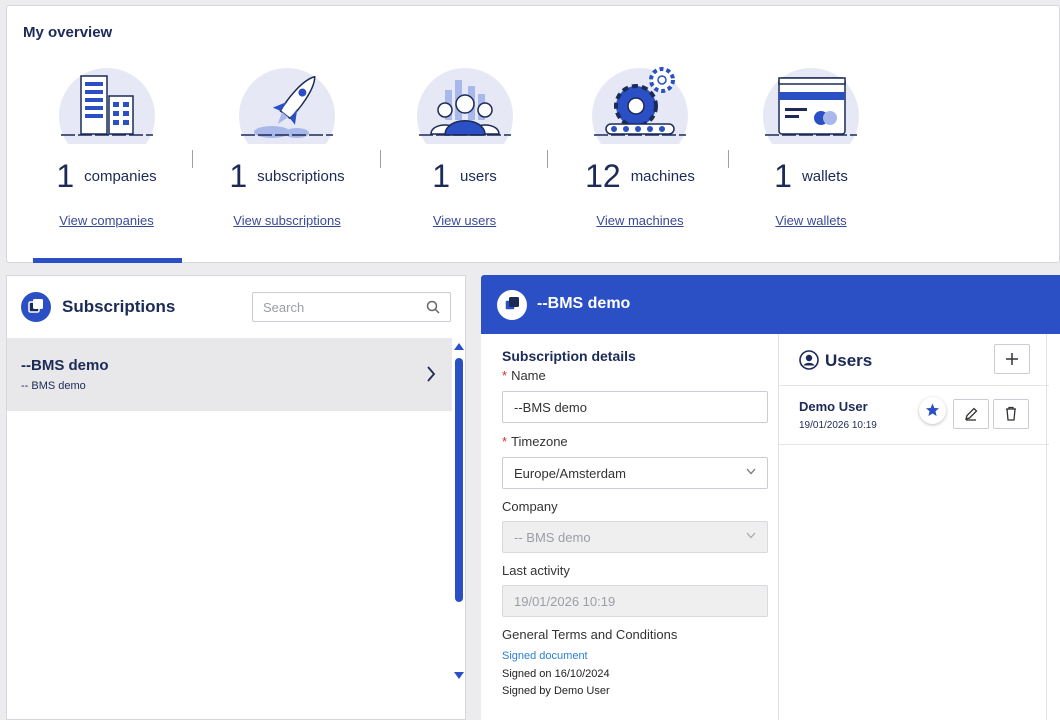  Describe the element at coordinates (65, 365) in the screenshot. I see `subscription-name: --BMS demo` at that location.